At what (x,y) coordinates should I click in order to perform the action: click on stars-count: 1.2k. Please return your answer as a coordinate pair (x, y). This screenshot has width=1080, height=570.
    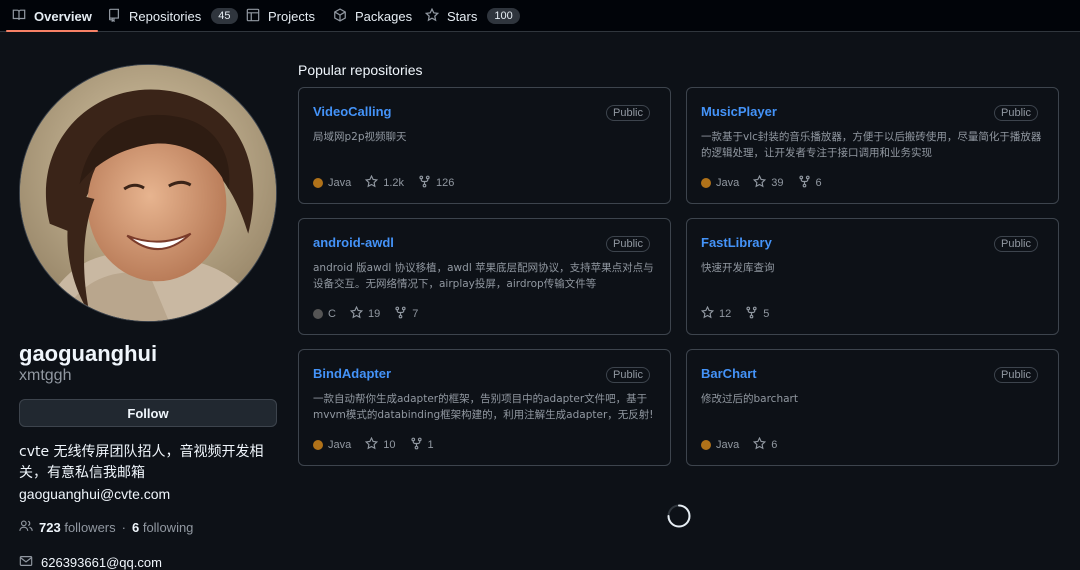
    Looking at the image, I should click on (394, 183).